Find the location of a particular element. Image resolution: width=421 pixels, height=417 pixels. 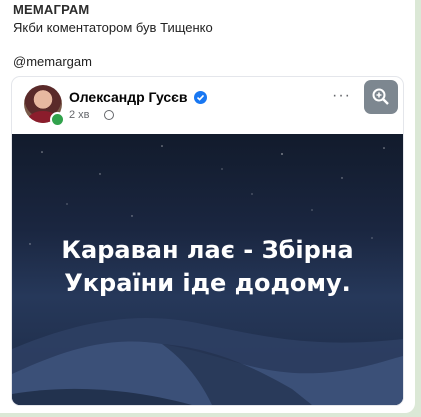

zoom-icon is located at coordinates (380, 96).